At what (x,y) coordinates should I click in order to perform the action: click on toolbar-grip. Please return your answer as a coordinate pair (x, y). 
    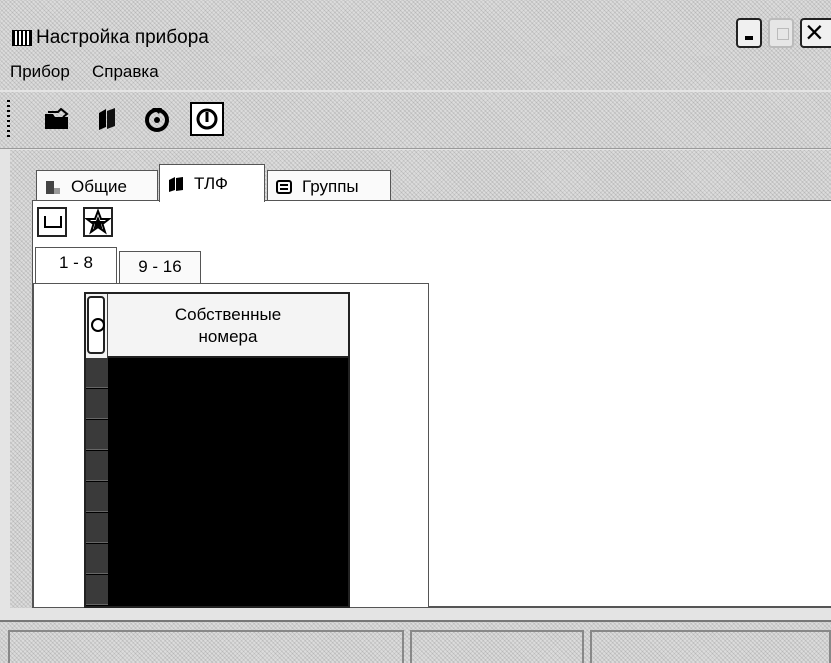
    Looking at the image, I should click on (8, 119).